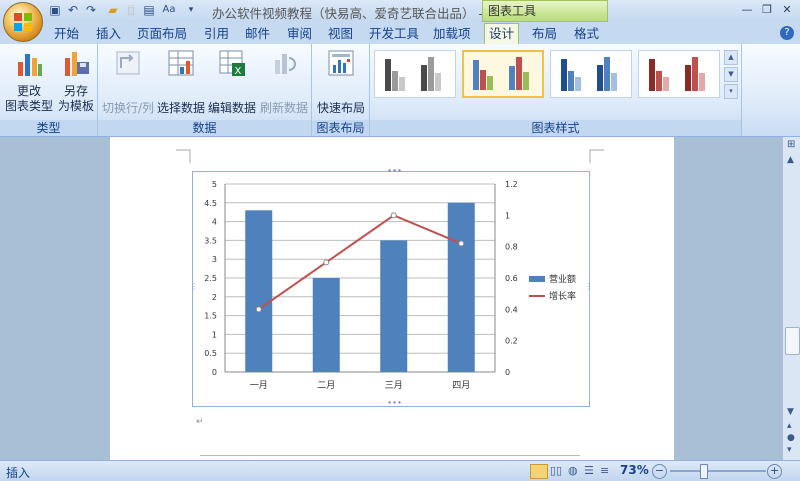 The image size is (800, 481). Describe the element at coordinates (604, 470) in the screenshot. I see `draft-view-icon: ≡` at that location.